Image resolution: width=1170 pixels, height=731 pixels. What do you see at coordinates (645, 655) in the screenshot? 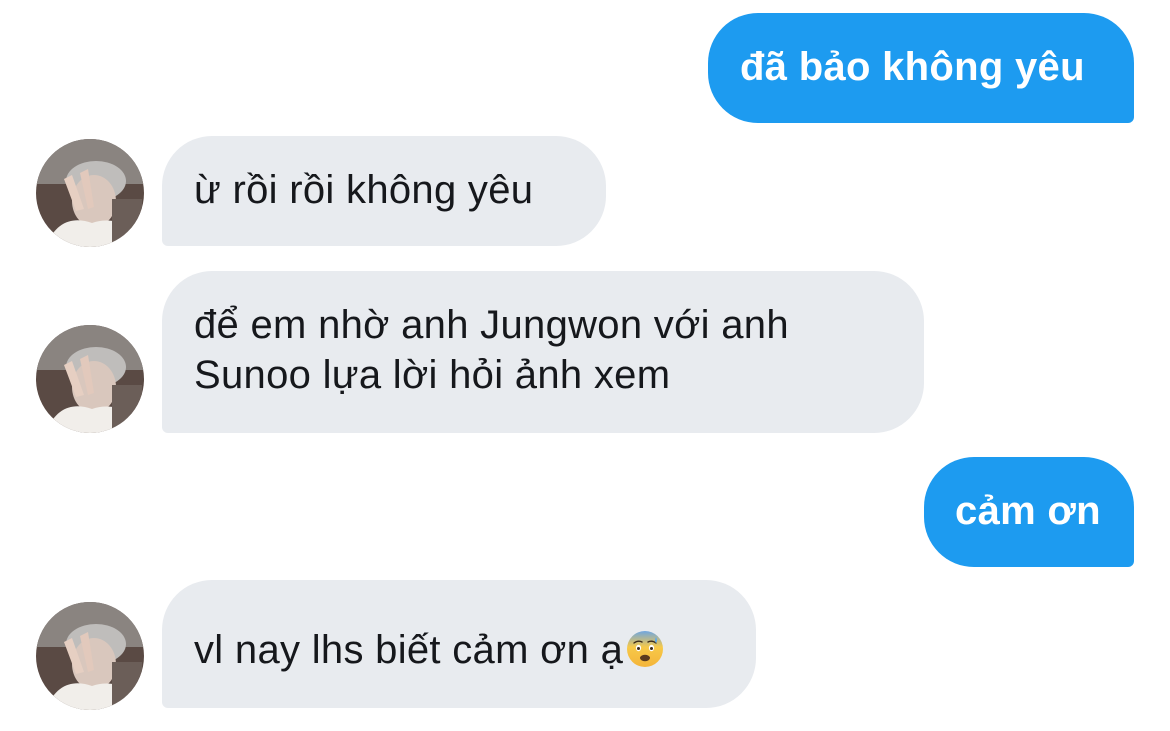
I see `anxious-face-with-sweat-icon` at bounding box center [645, 655].